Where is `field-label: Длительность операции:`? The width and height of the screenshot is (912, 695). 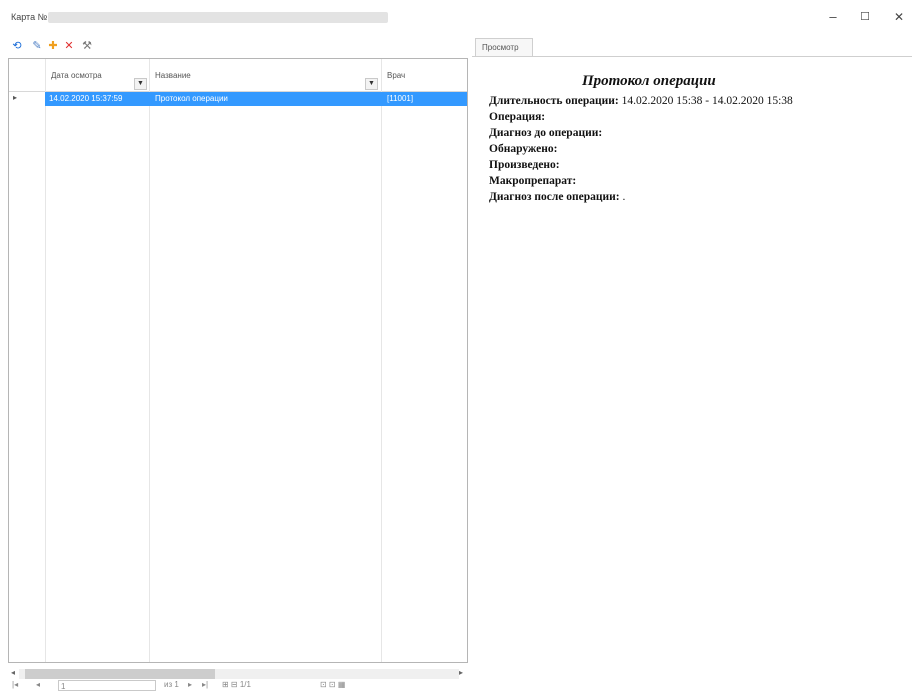
field-label: Длительность операции: is located at coordinates (554, 101).